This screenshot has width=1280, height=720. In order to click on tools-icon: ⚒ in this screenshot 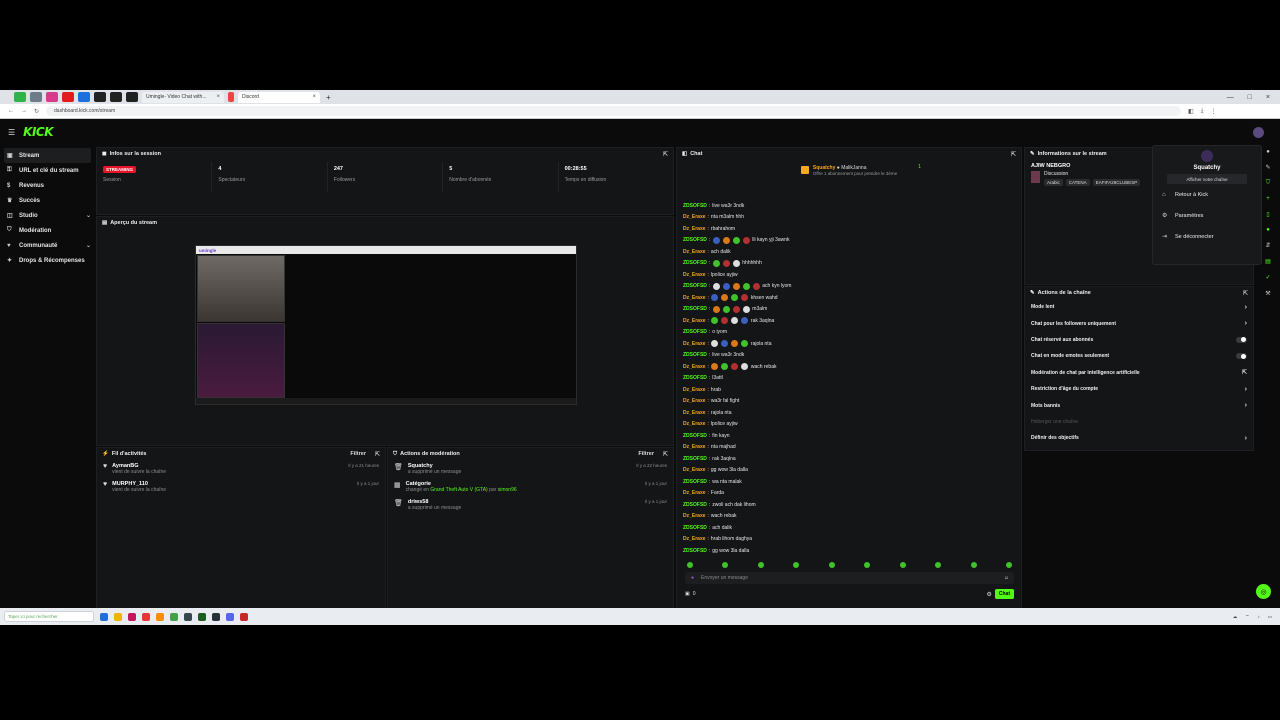, I will do `click(1267, 293)`.